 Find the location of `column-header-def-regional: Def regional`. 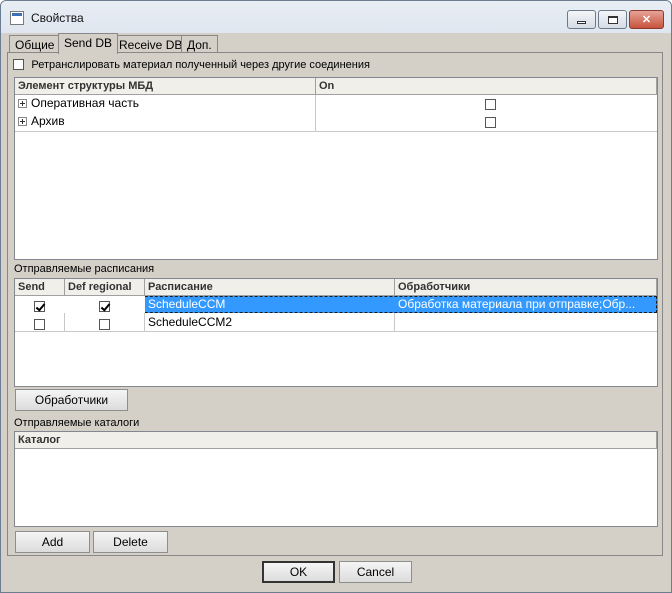

column-header-def-regional: Def regional is located at coordinates (105, 287).